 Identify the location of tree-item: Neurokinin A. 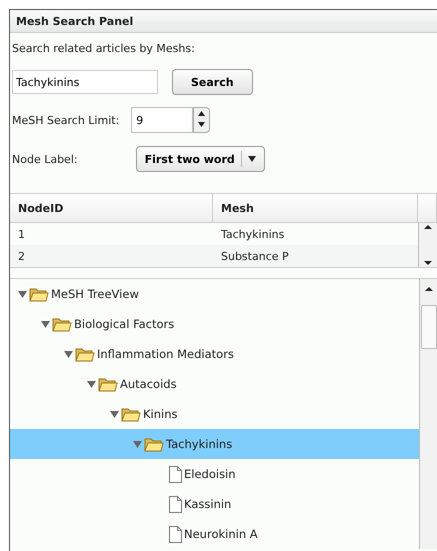
(214, 534).